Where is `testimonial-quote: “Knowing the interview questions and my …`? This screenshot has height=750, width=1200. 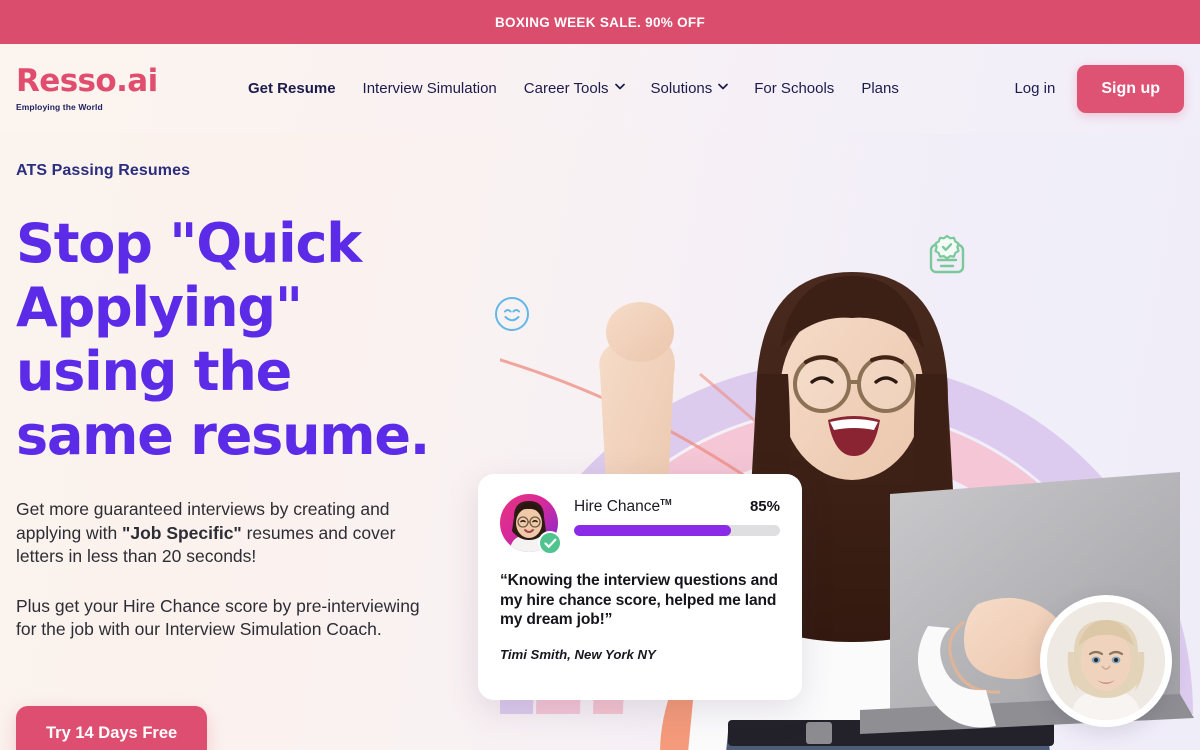
testimonial-quote: “Knowing the interview questions and my … is located at coordinates (639, 600).